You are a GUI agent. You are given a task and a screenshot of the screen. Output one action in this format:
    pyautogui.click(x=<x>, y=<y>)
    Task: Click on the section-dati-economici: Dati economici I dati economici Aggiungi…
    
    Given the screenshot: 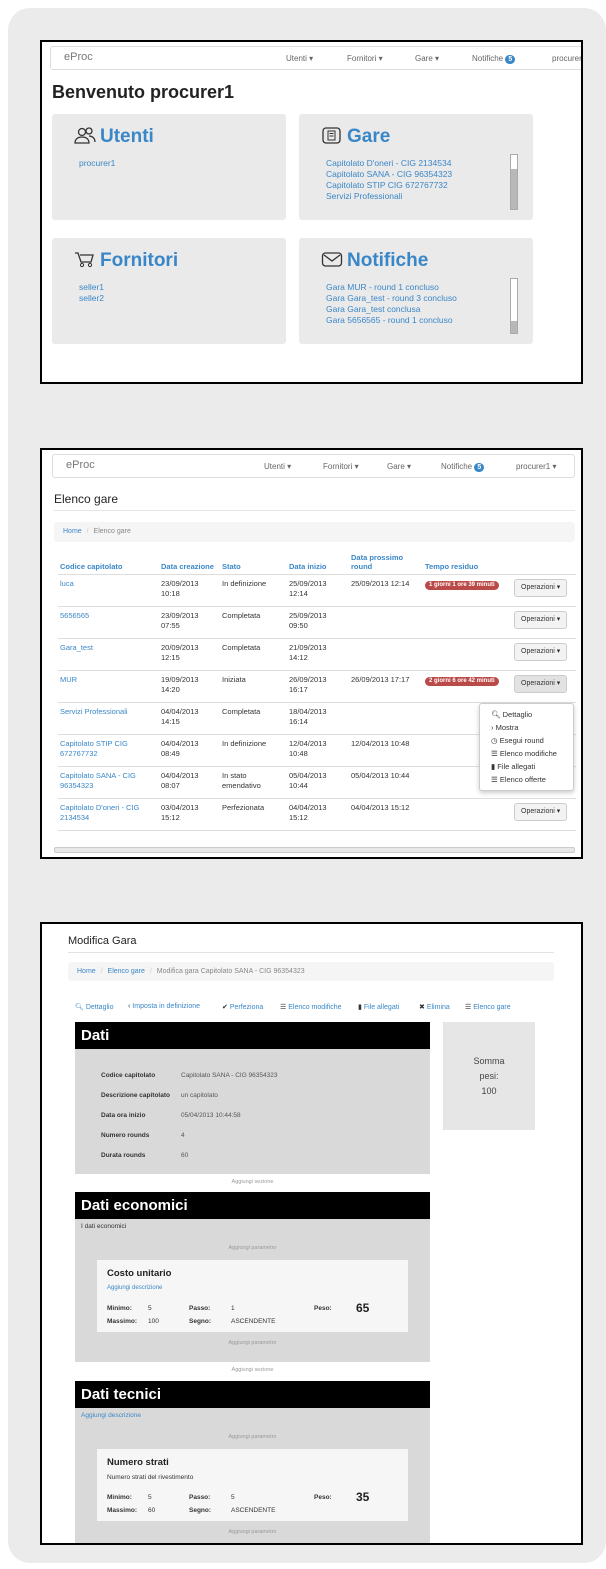 What is the action you would take?
    pyautogui.click(x=252, y=1277)
    